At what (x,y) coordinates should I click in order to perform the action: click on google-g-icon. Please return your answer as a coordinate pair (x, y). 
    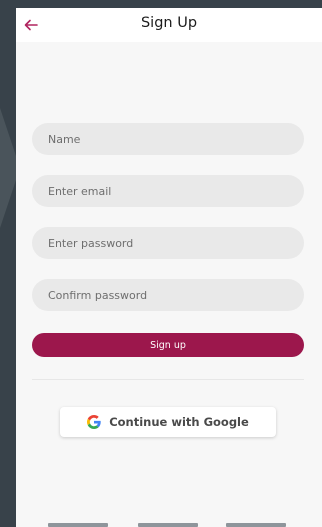
    Looking at the image, I should click on (94, 422).